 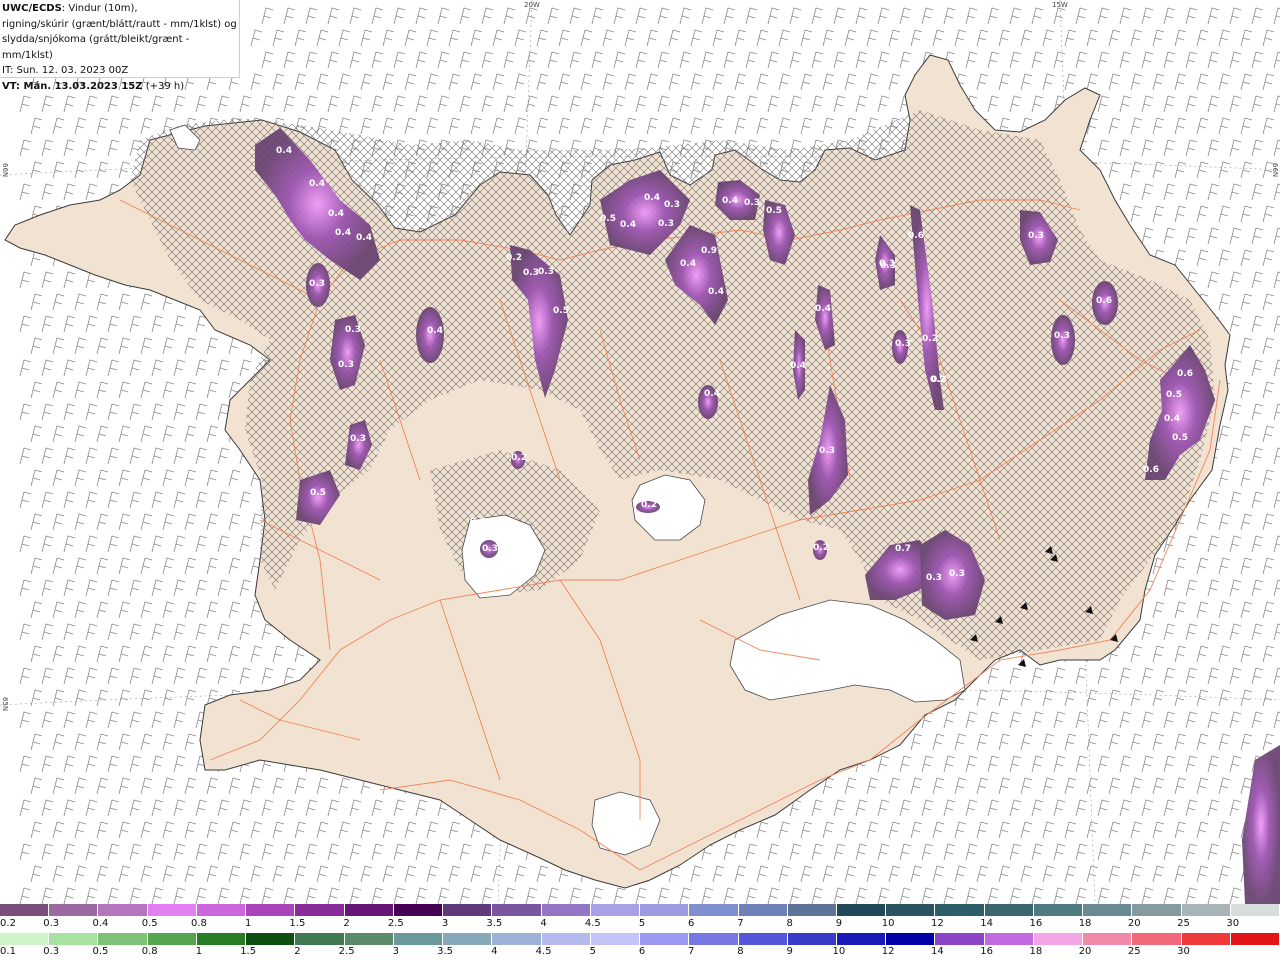 What do you see at coordinates (798, 366) in the screenshot?
I see `blob-value-label: 0.4` at bounding box center [798, 366].